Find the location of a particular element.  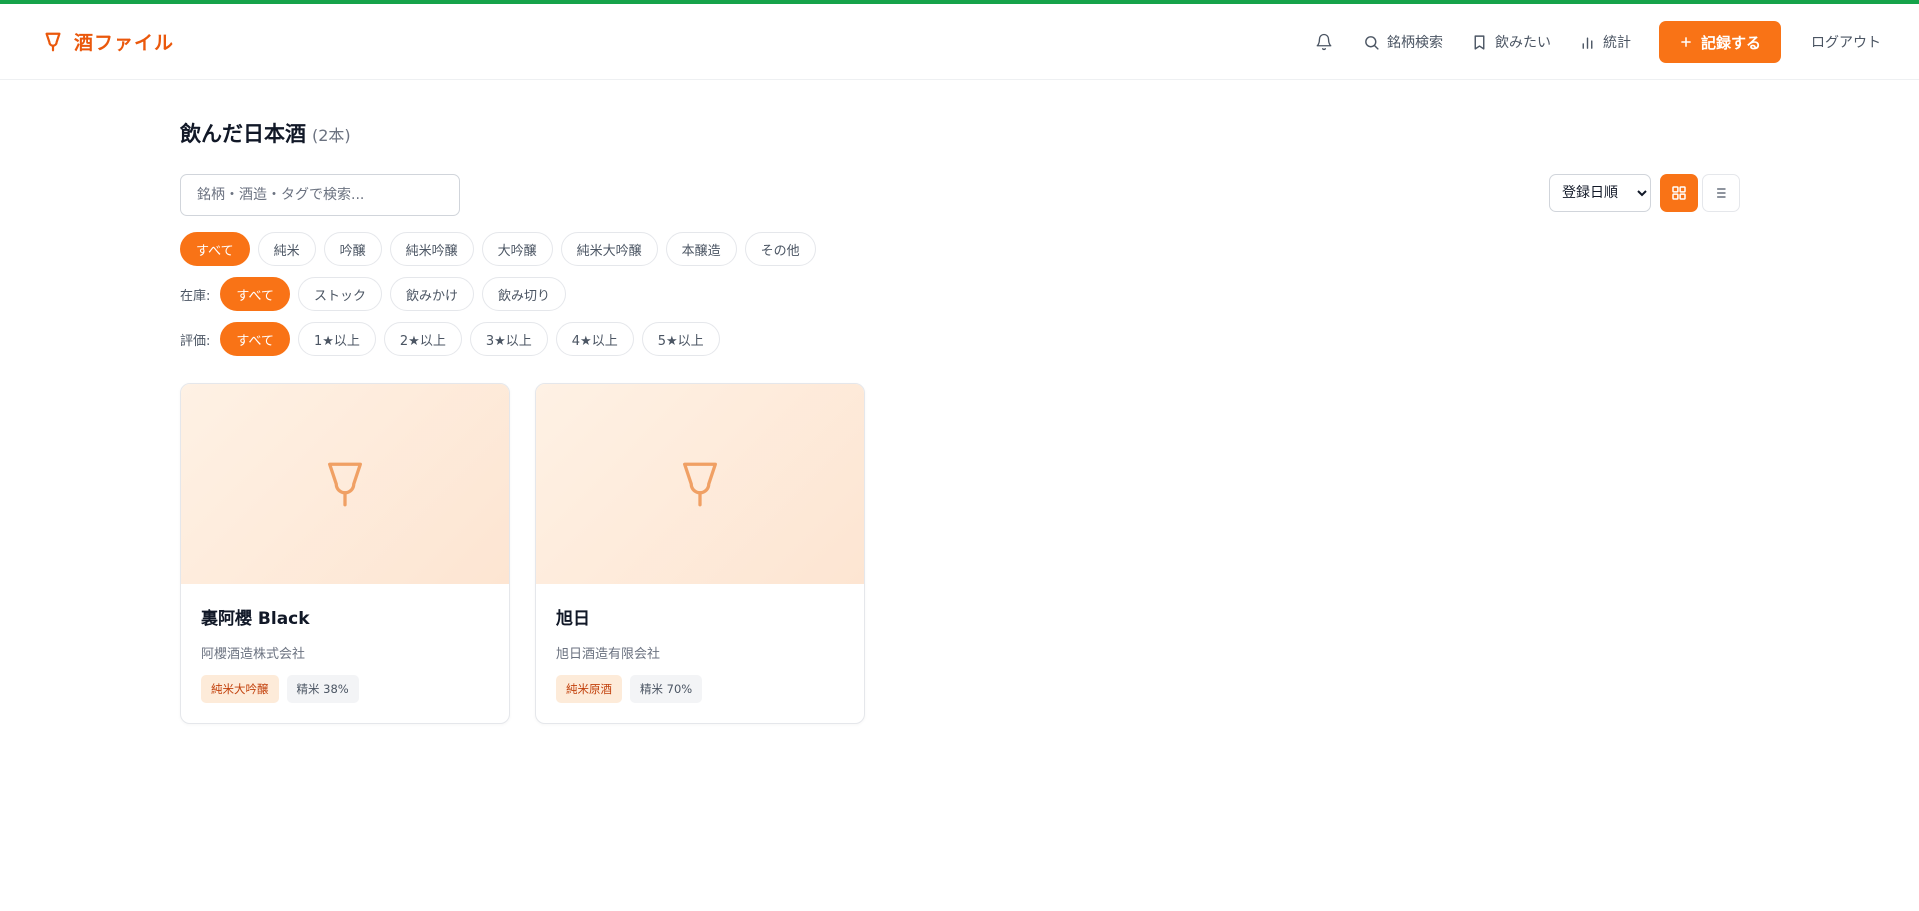

polish-ratio-tag: 精米 70% is located at coordinates (666, 689).